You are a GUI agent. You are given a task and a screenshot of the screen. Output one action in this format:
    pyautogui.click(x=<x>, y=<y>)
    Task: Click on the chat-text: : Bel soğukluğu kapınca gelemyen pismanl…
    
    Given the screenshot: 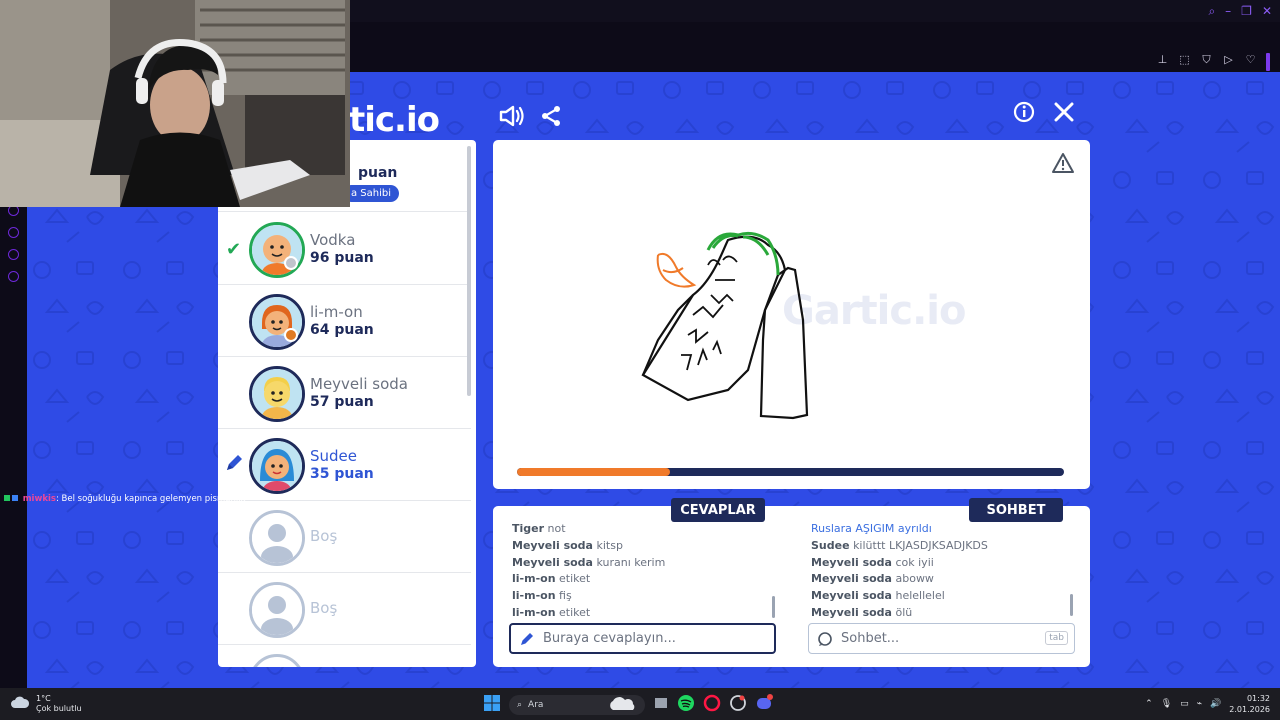 What is the action you would take?
    pyautogui.click(x=150, y=499)
    